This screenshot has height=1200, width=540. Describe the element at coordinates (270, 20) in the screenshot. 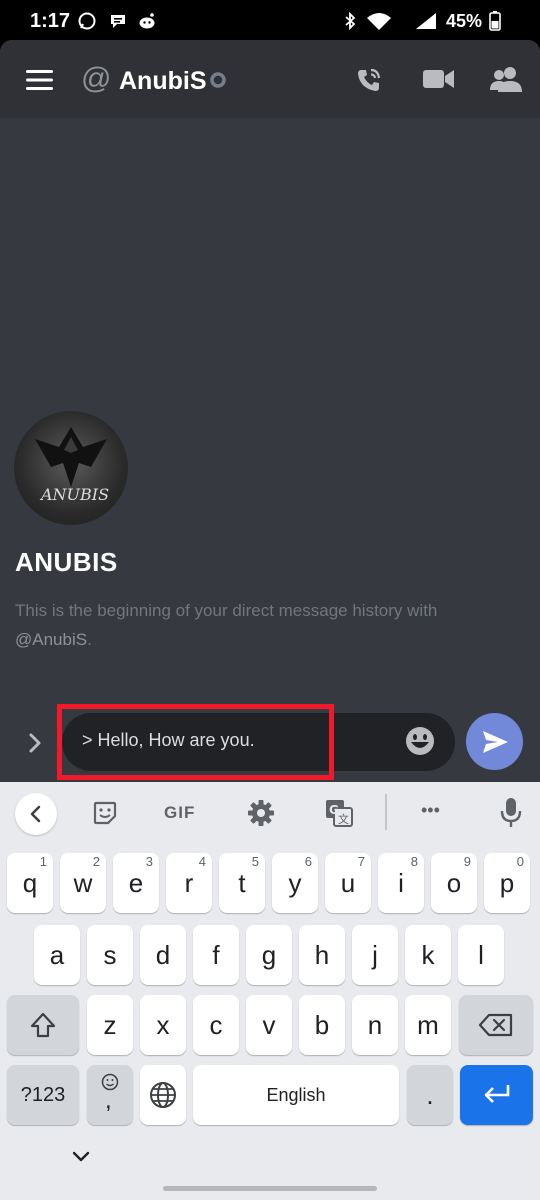

I see `status-bar: 1:17 45%` at that location.